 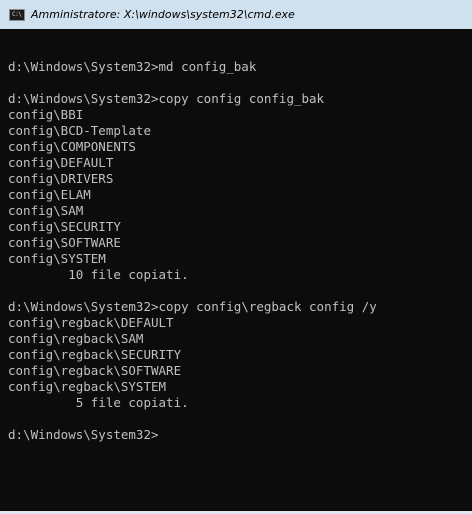 I want to click on cmd-icon: C:\, so click(x=17, y=14).